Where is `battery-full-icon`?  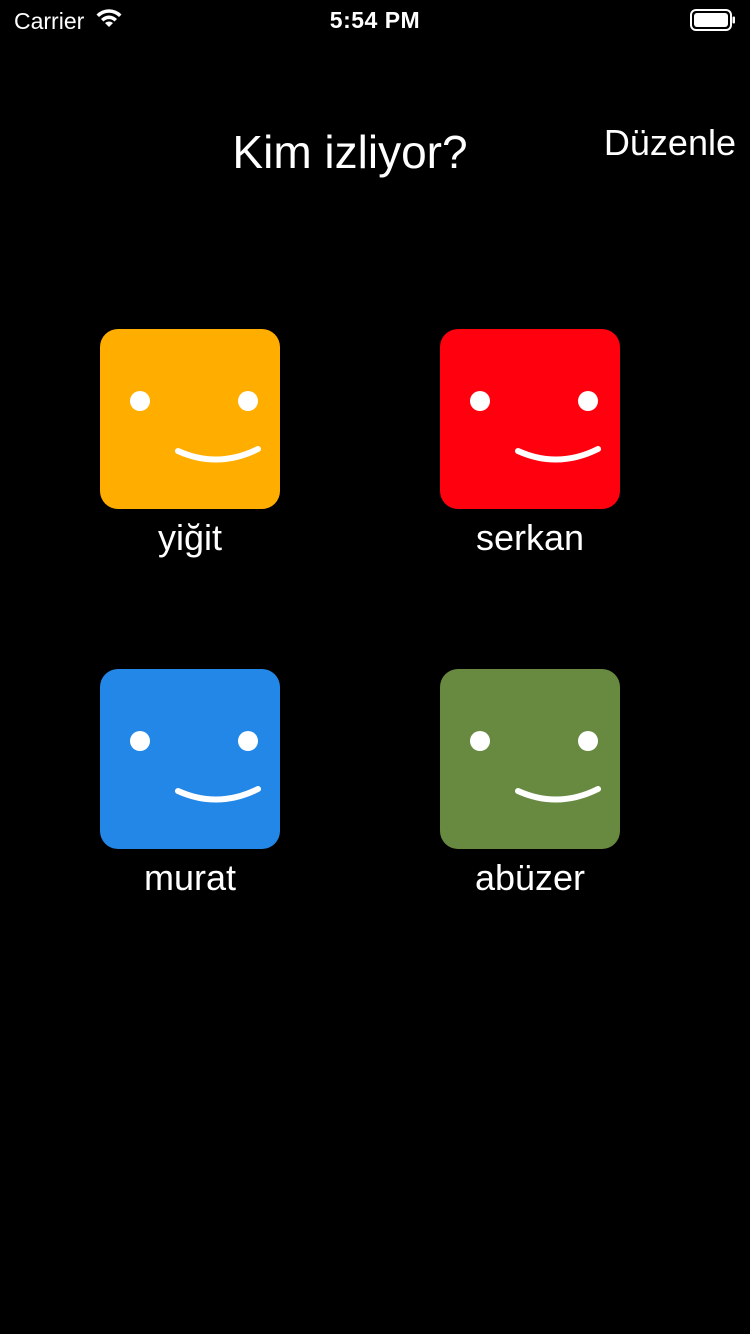 battery-full-icon is located at coordinates (713, 23).